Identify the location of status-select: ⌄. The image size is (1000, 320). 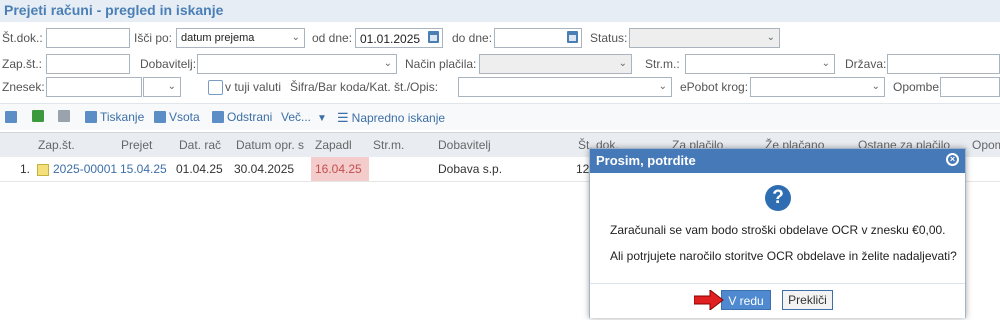
(704, 38).